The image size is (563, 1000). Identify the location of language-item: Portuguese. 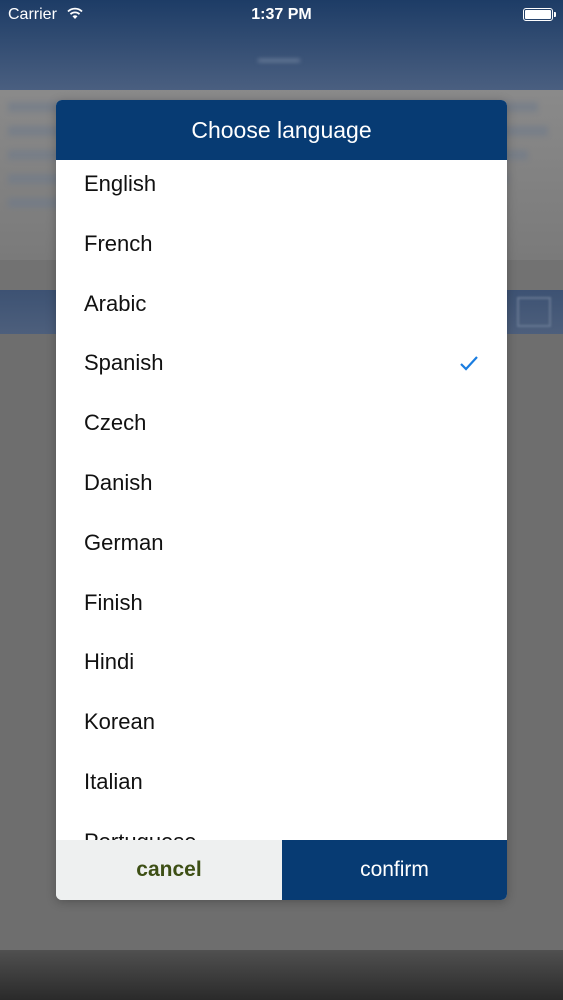
(281, 829).